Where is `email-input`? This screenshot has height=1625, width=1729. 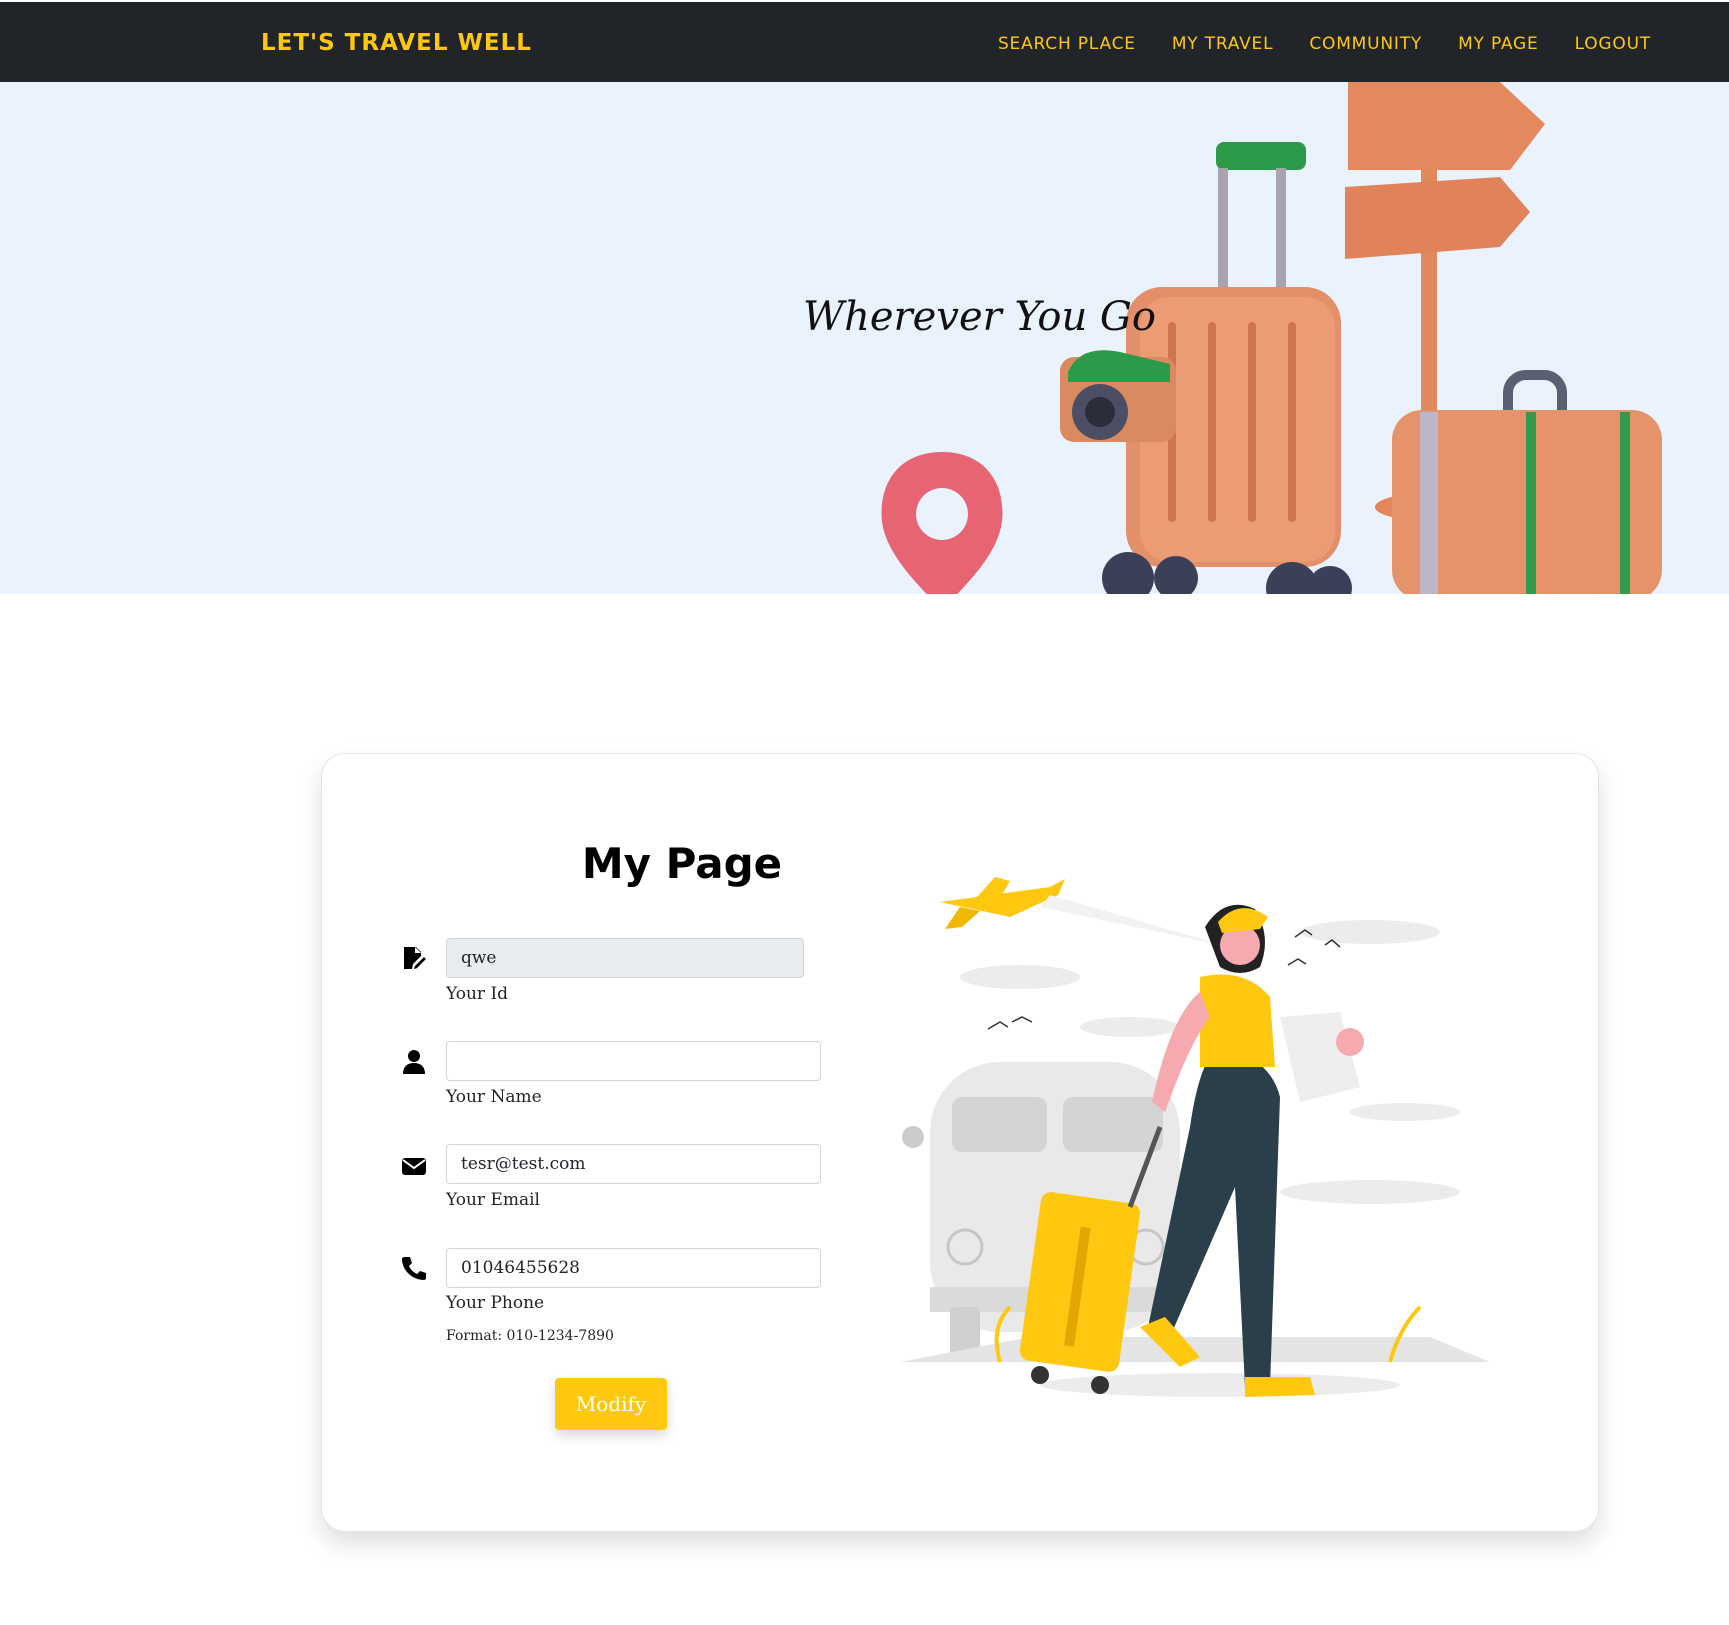
email-input is located at coordinates (633, 1164).